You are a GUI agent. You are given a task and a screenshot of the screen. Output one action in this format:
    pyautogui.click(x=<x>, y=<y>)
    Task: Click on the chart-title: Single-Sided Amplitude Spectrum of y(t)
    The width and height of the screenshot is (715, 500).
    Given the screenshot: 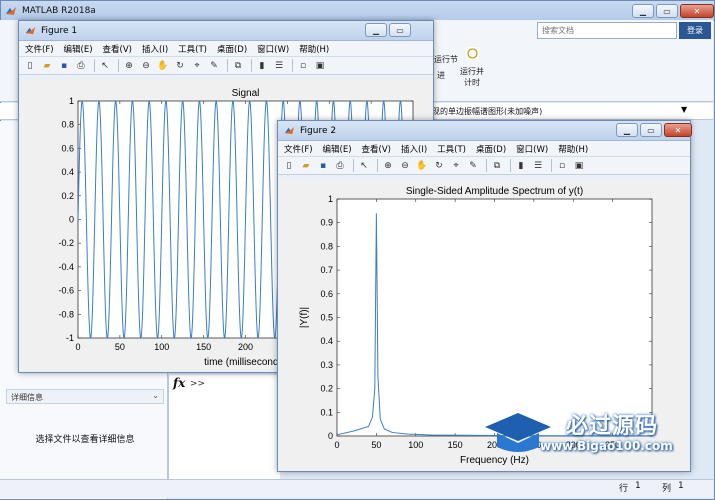 What is the action you would take?
    pyautogui.click(x=494, y=191)
    